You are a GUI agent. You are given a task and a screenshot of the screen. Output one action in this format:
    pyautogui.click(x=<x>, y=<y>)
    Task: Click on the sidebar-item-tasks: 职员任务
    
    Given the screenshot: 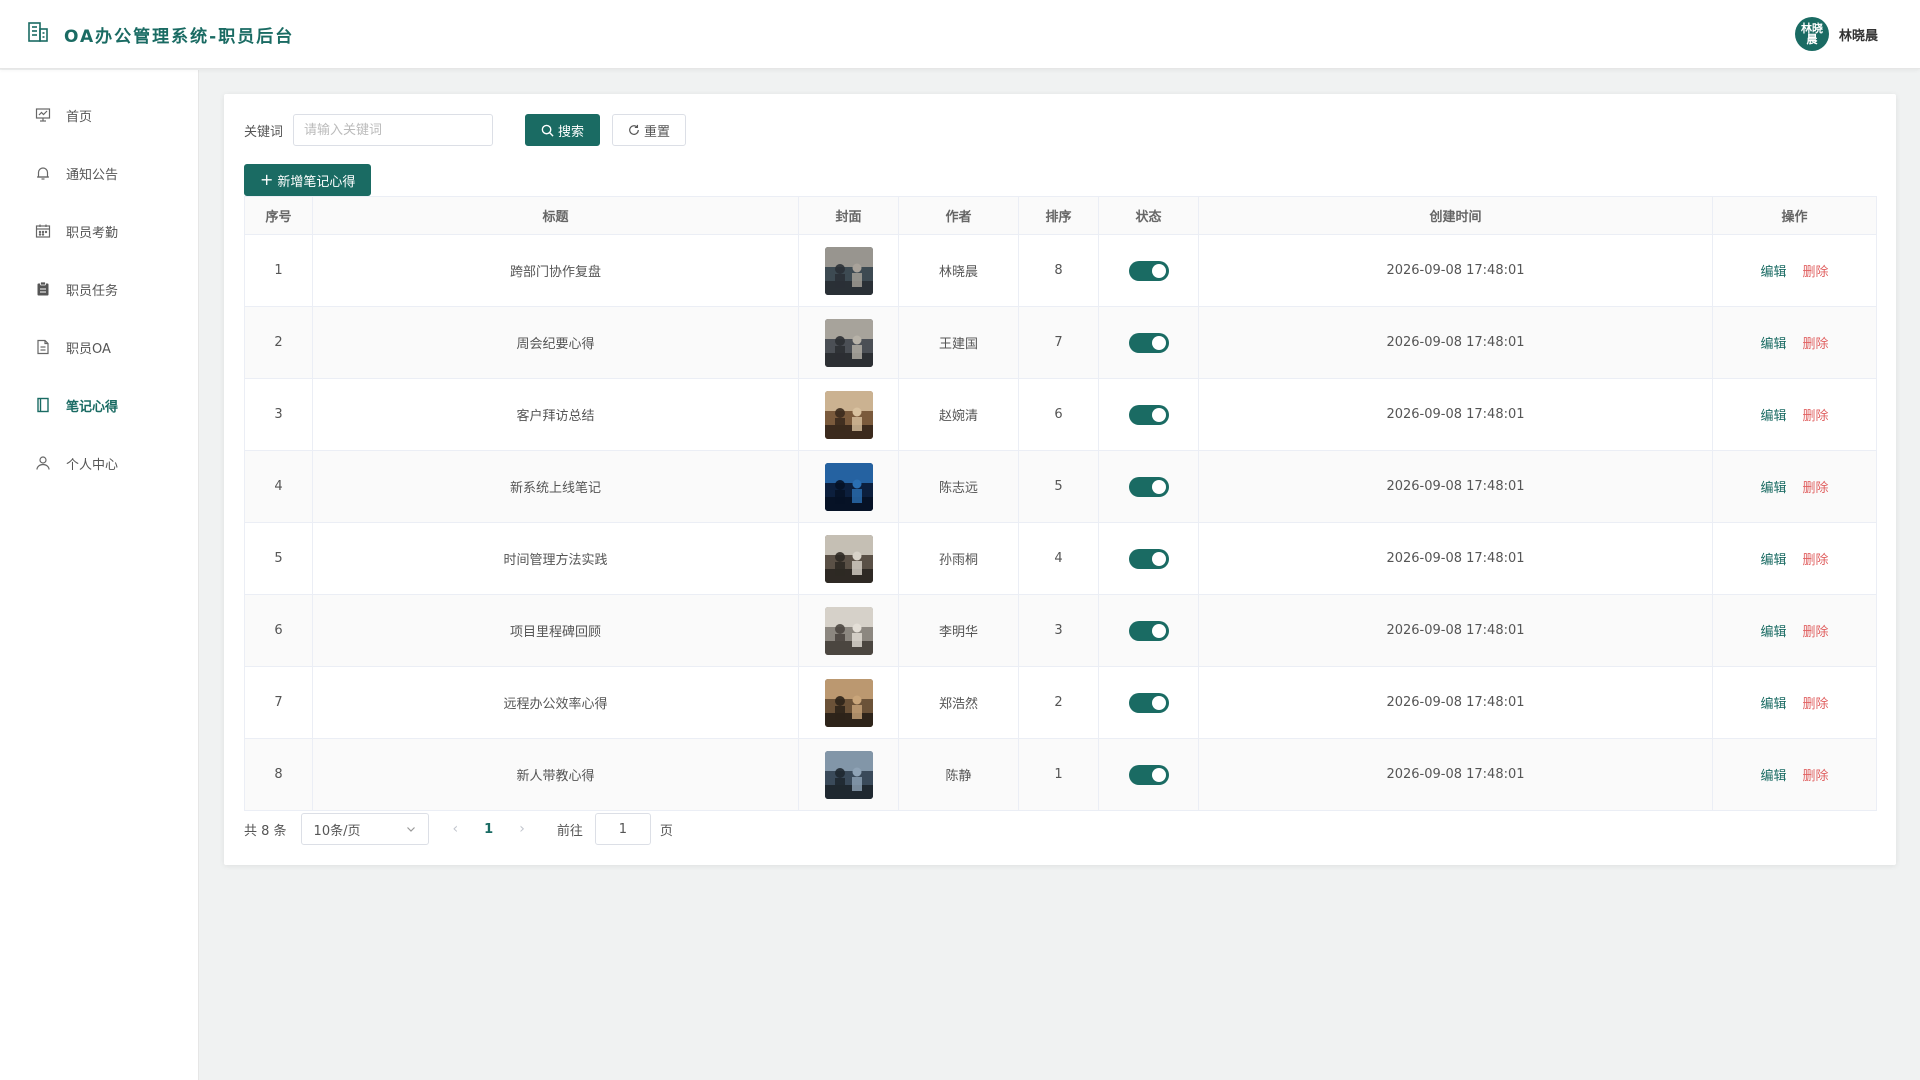 What is the action you would take?
    pyautogui.click(x=99, y=289)
    